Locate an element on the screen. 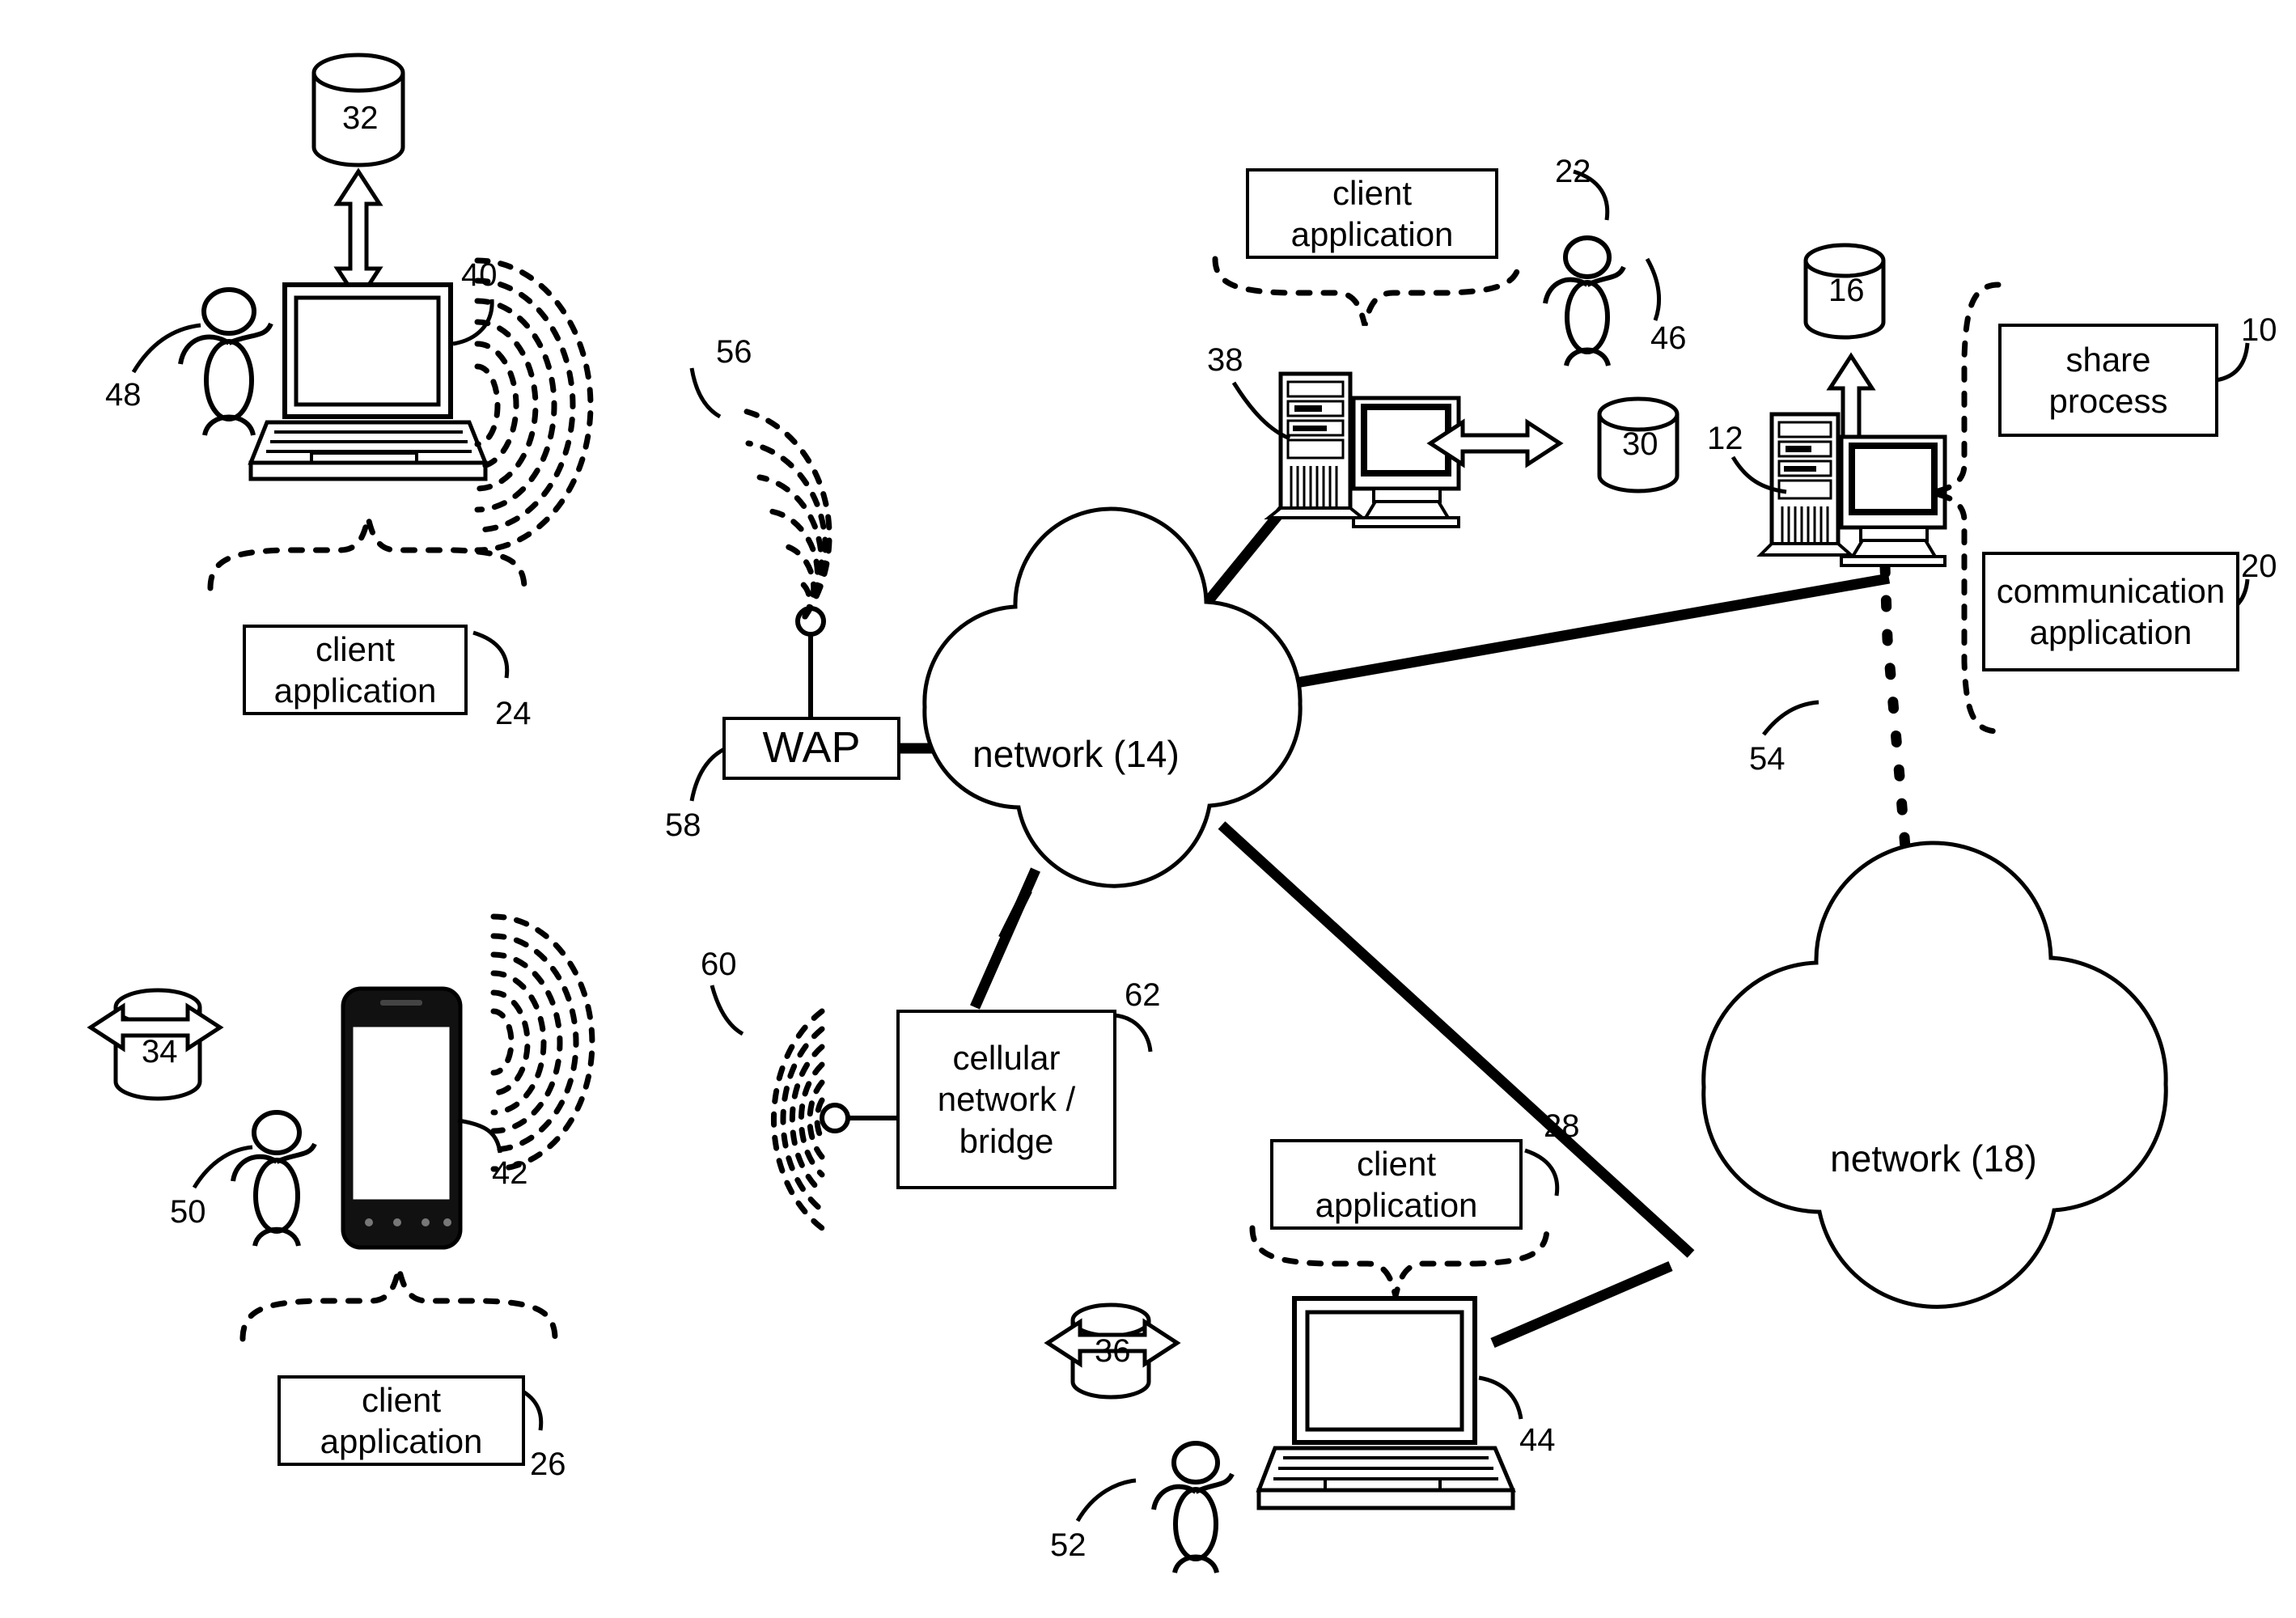 This screenshot has width=2296, height=1618. wireless-waves-wap is located at coordinates (783, 513).